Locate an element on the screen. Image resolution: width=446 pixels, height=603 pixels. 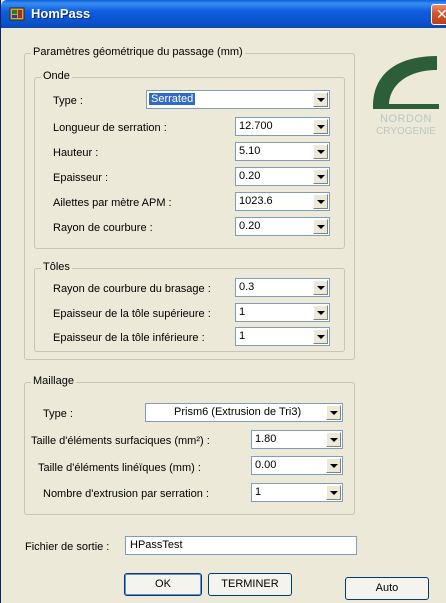
maillage-type-value: Prism6 (Extrusion de Tri3) is located at coordinates (238, 412).